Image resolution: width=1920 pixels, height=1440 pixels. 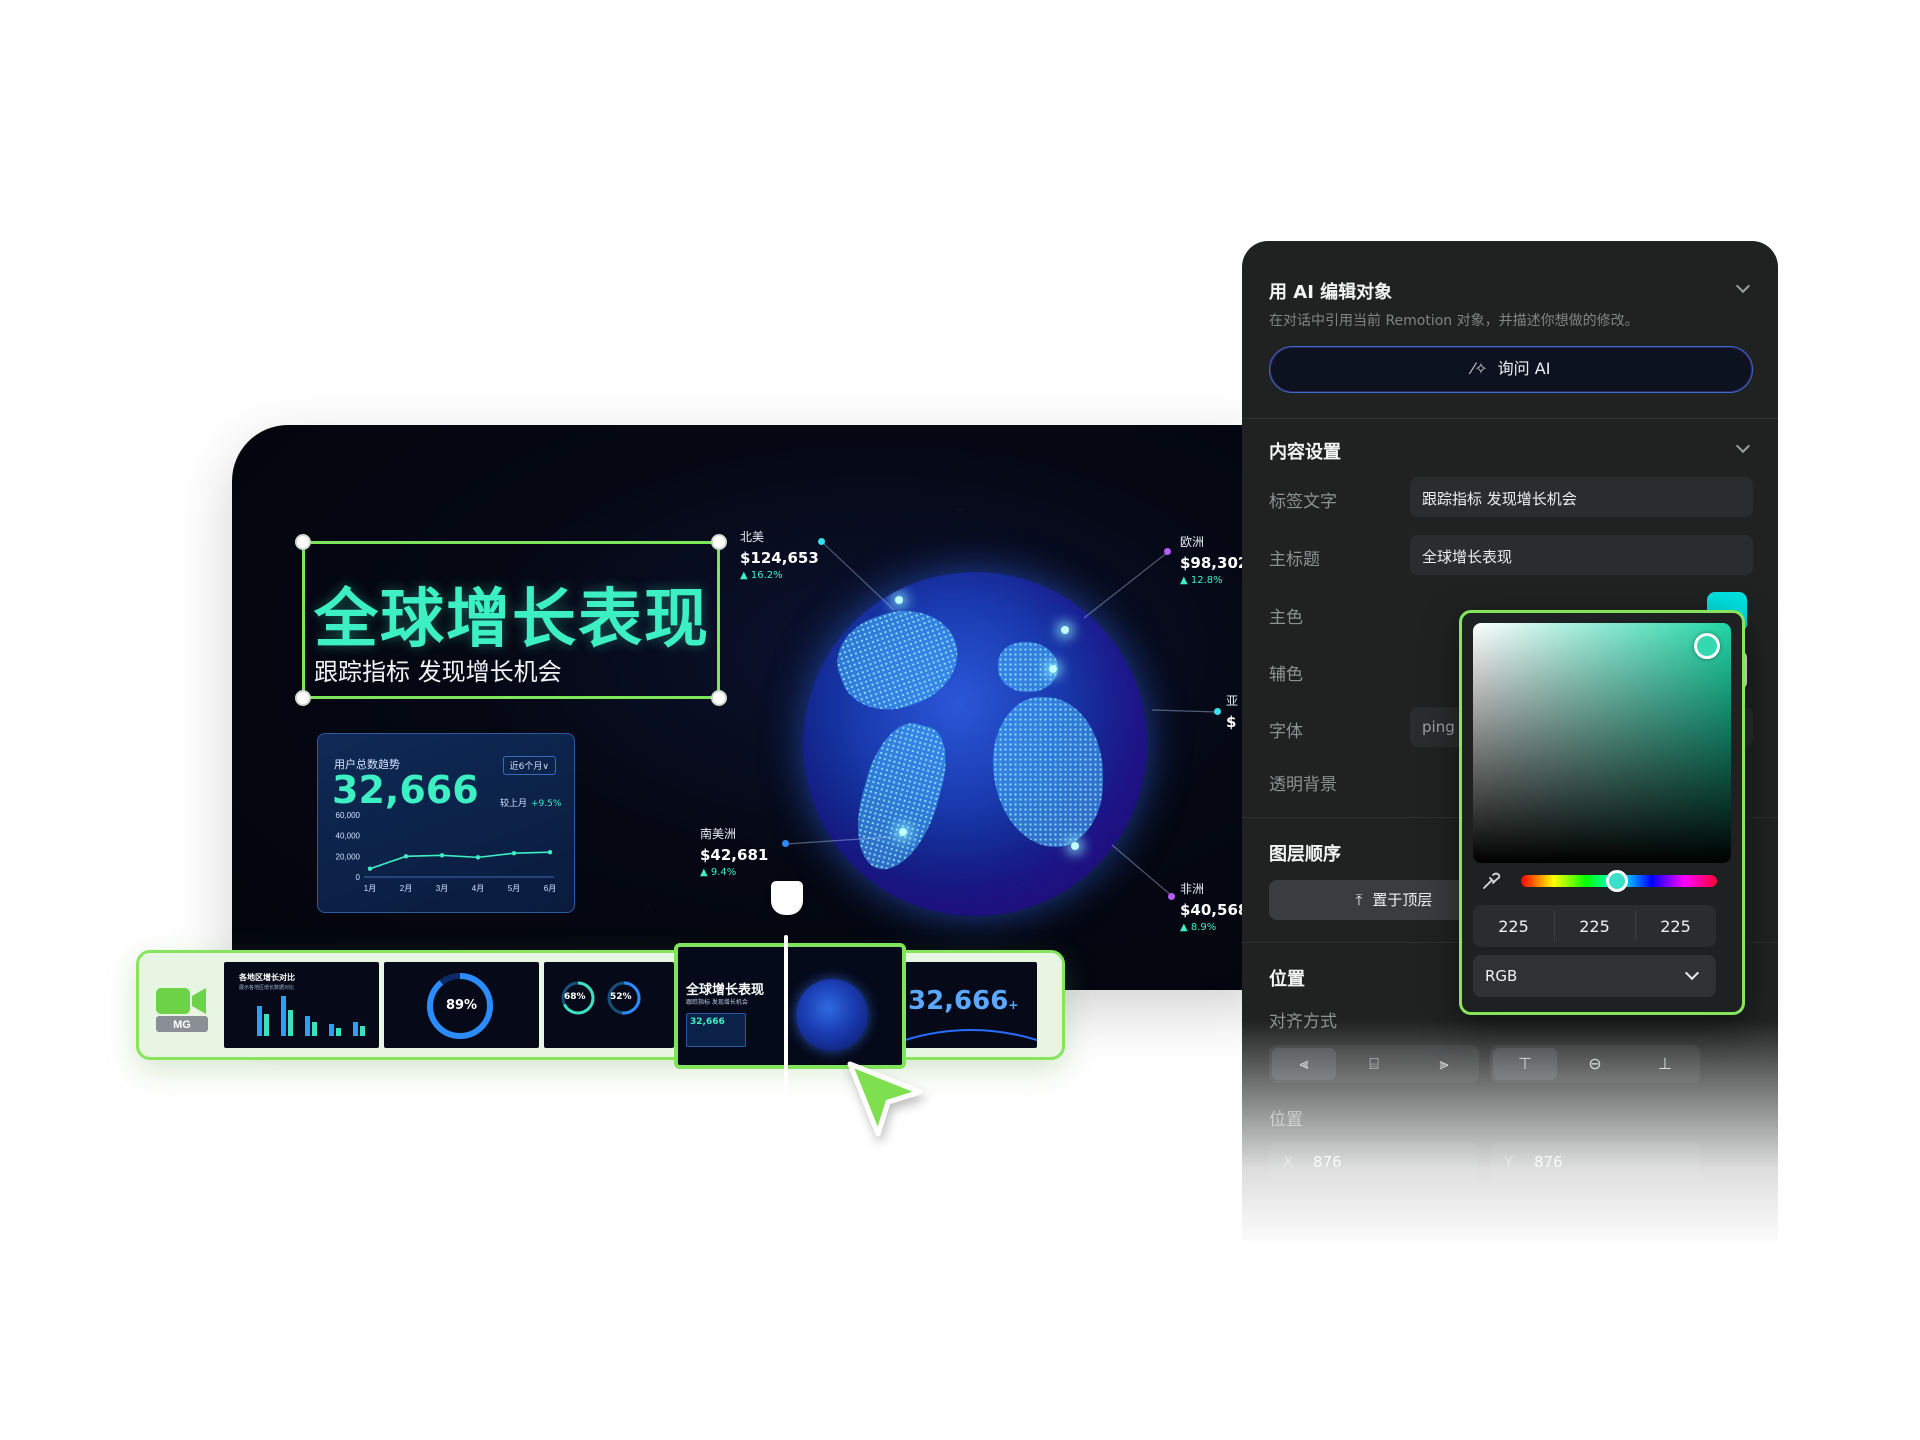 I want to click on ask-ai-label: 询问 AI, so click(x=1524, y=368).